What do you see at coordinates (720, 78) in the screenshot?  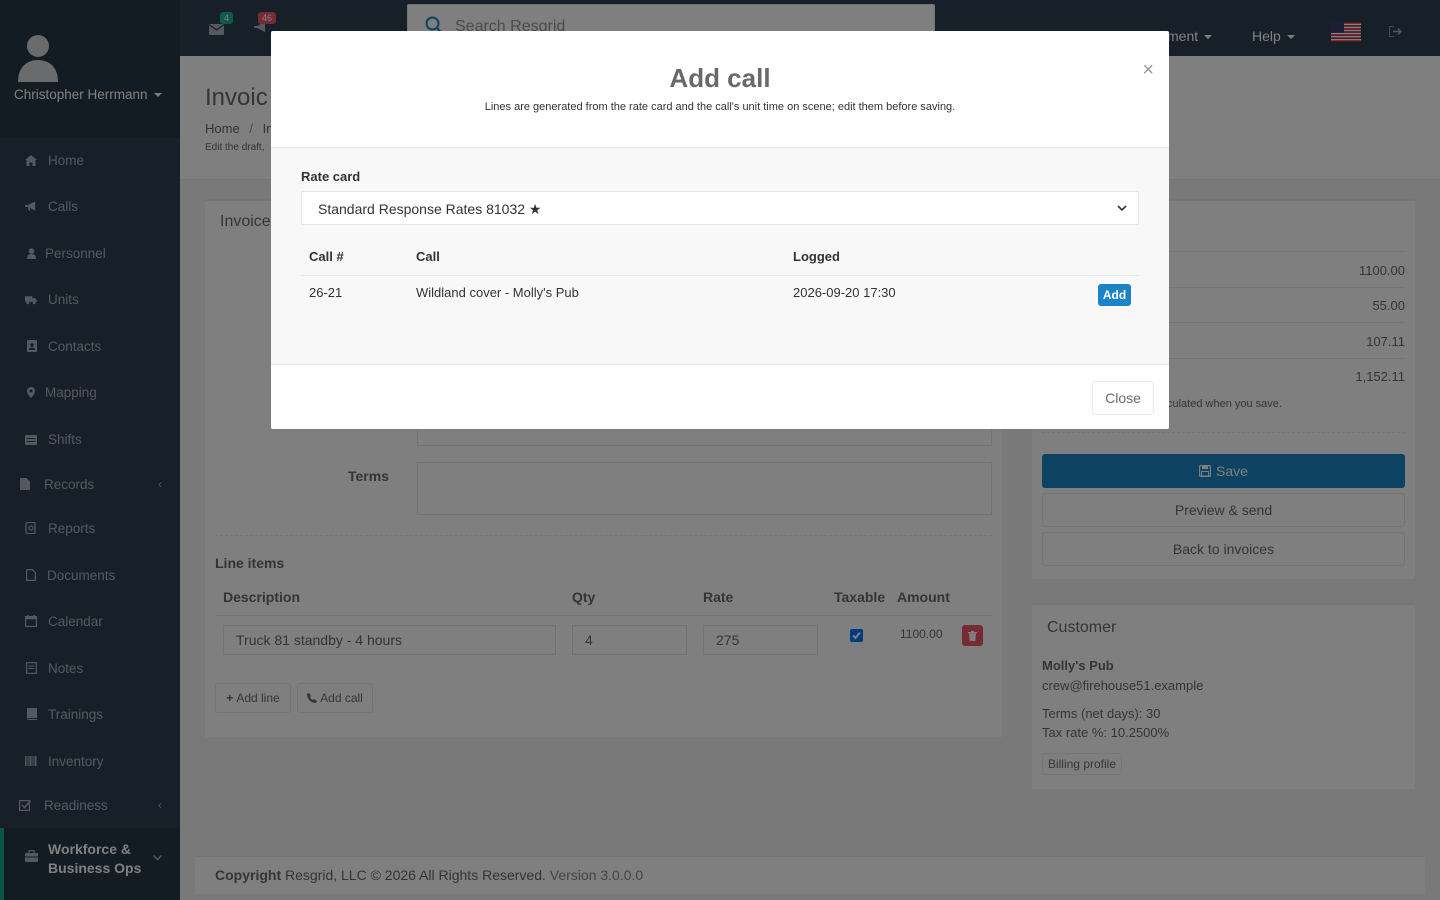 I see `modal-title: Add call` at bounding box center [720, 78].